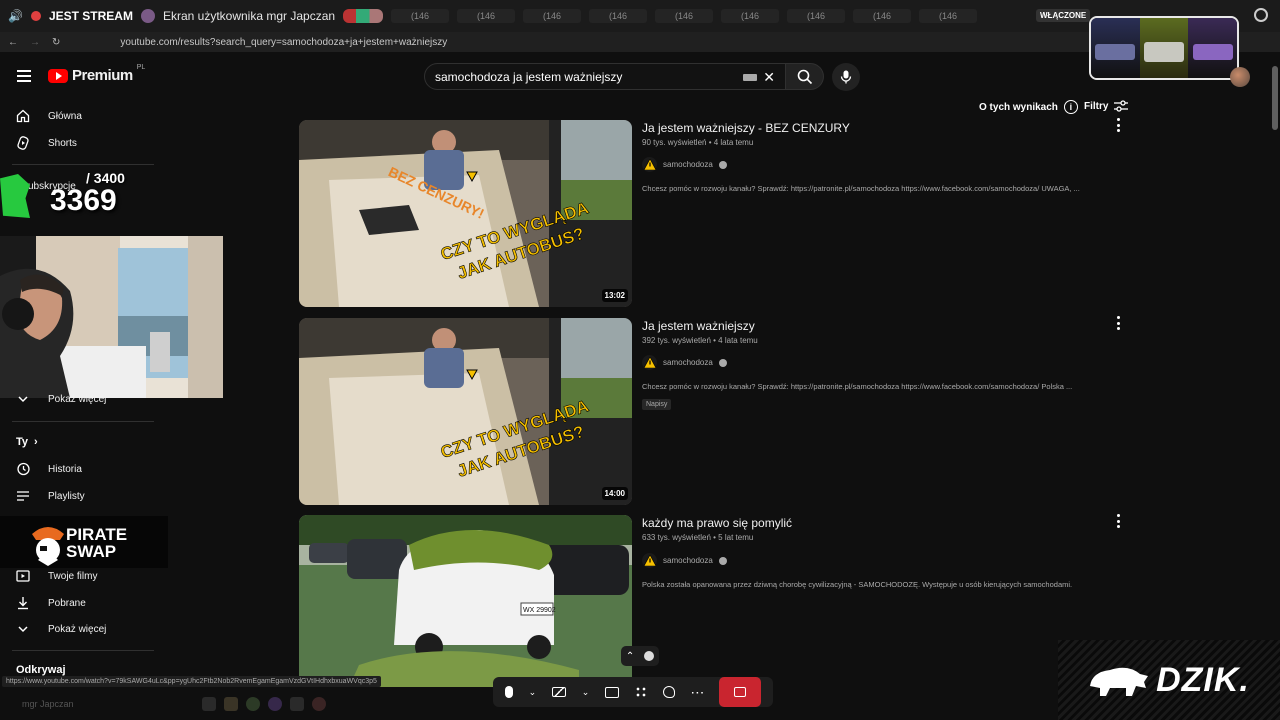 The width and height of the screenshot is (1280, 720). Describe the element at coordinates (1164, 48) in the screenshot. I see `stream-item-panel` at that location.